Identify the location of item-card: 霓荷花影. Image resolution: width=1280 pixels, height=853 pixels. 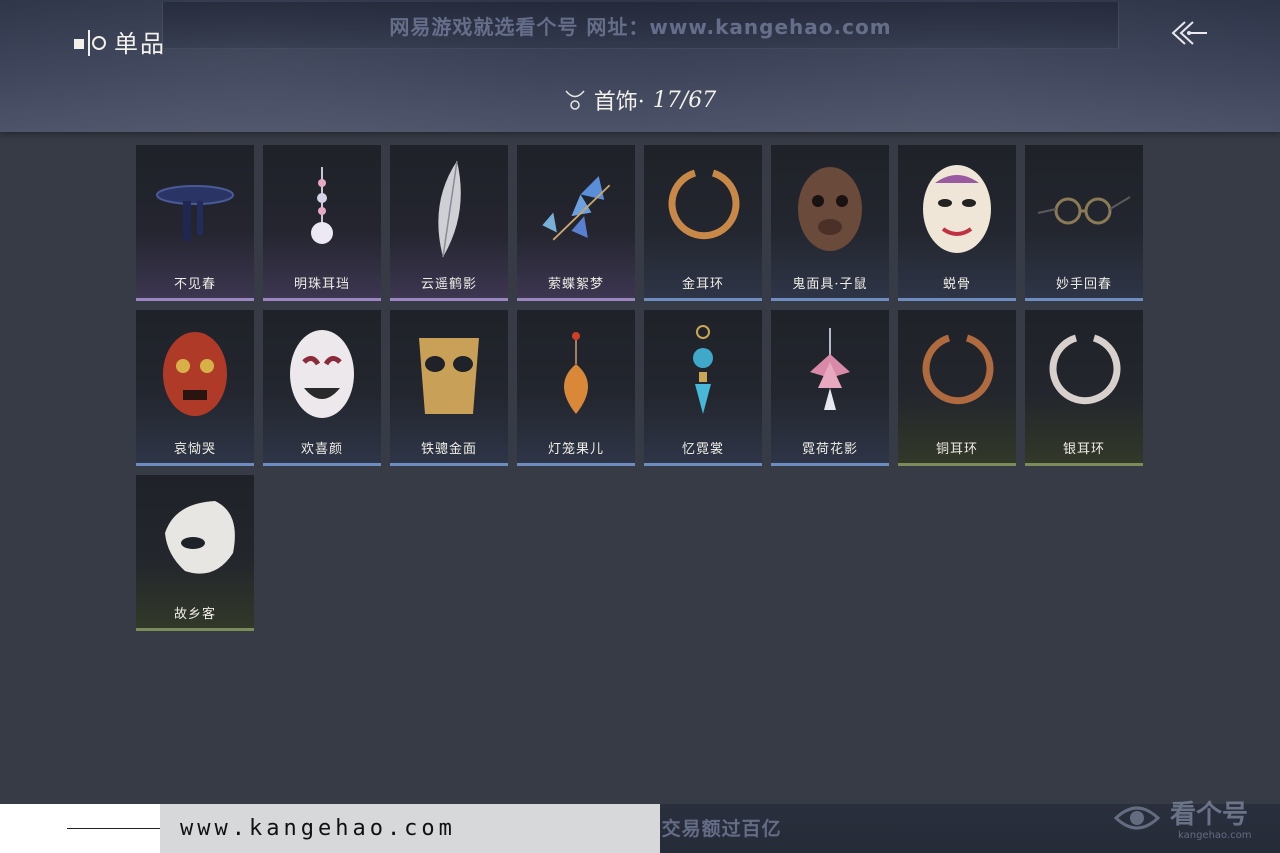
(830, 388).